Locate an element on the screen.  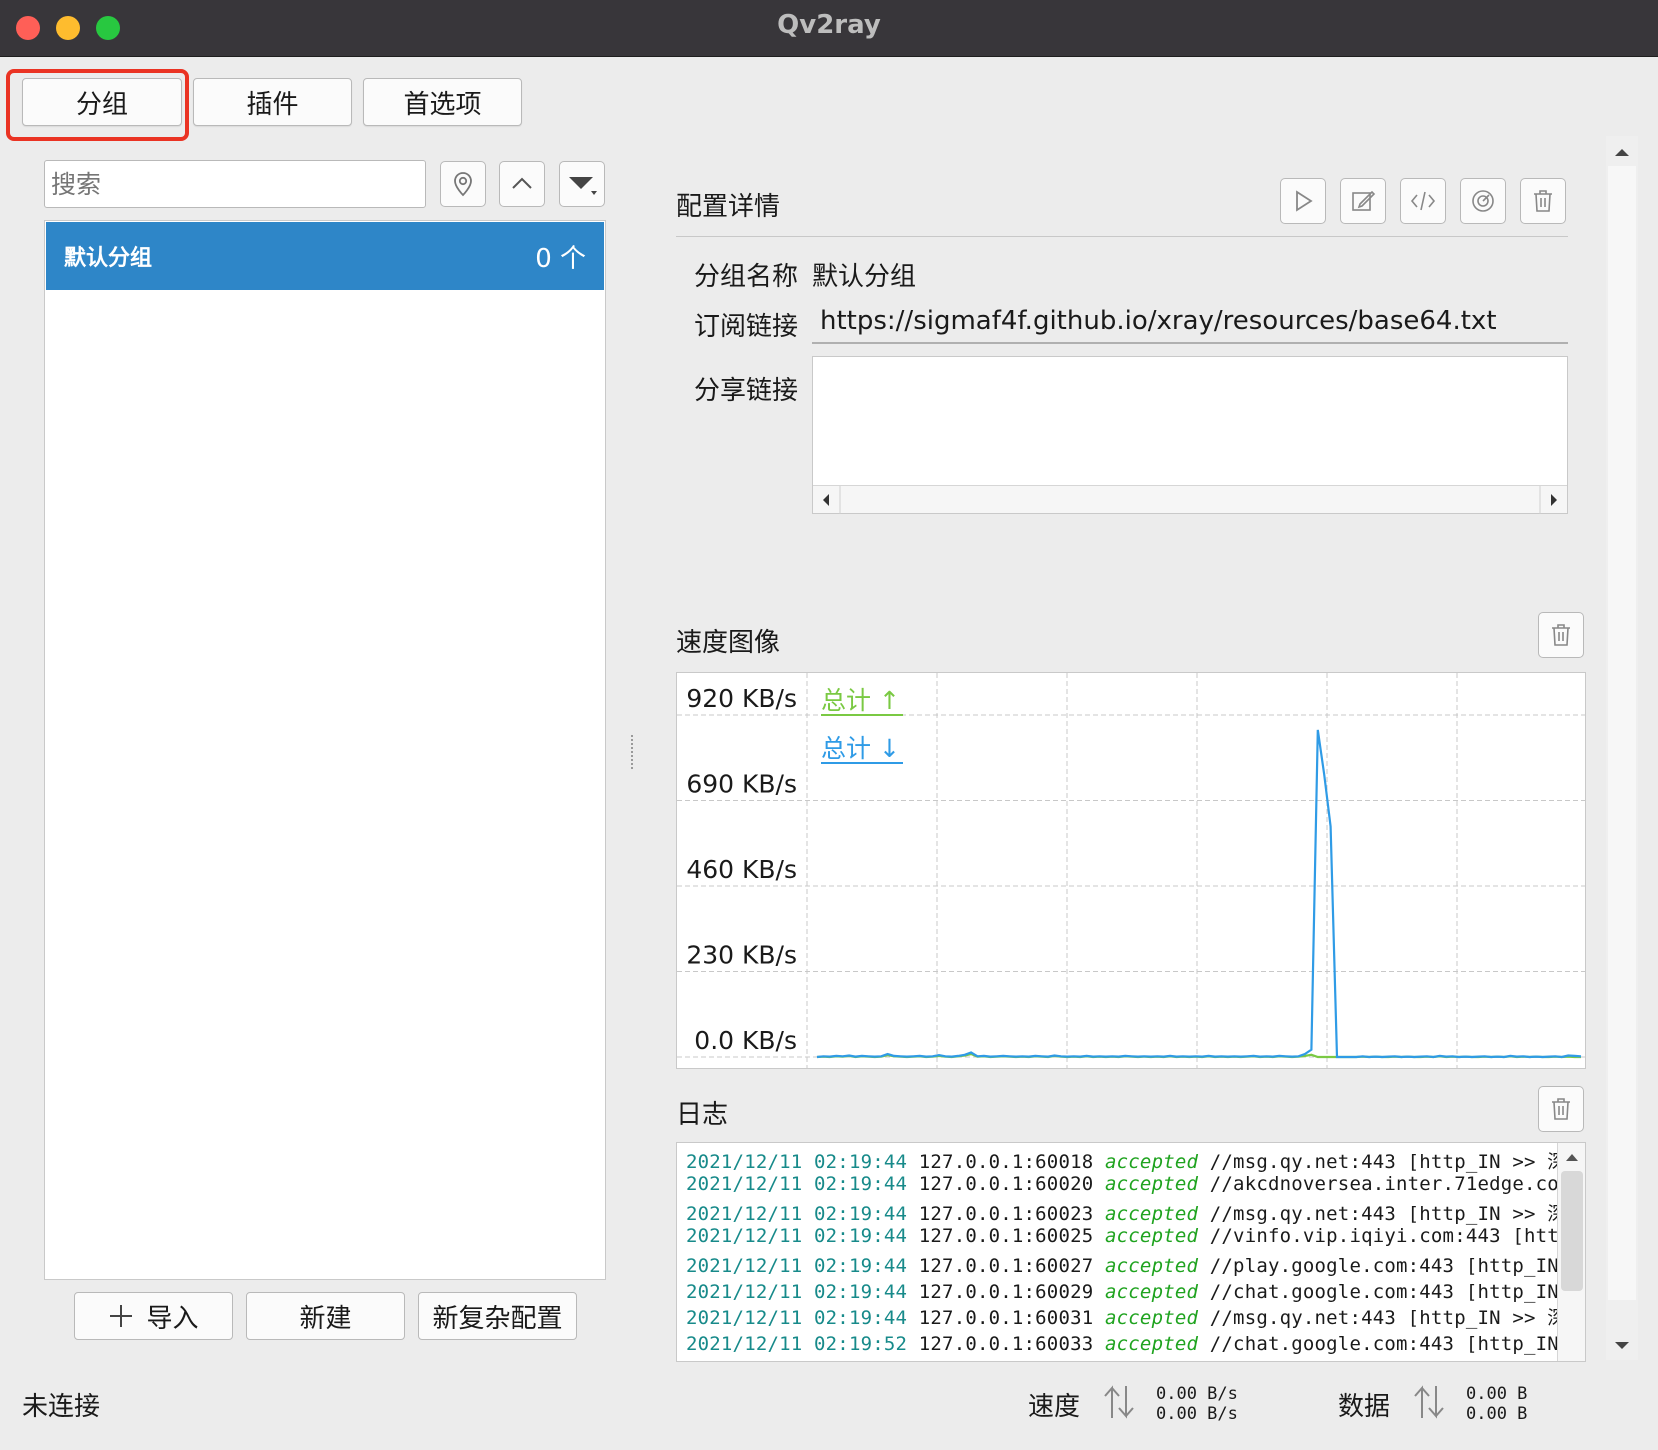
code-icon is located at coordinates (1423, 201).